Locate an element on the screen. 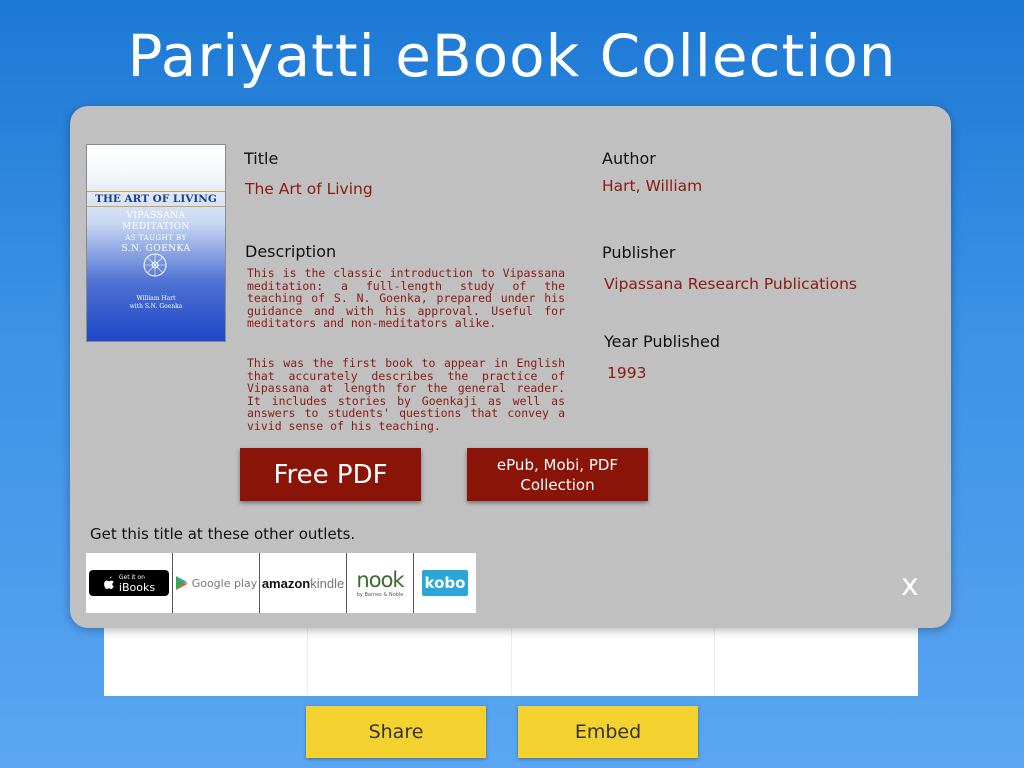 This screenshot has height=768, width=1024. kobo-link: kobo is located at coordinates (445, 583).